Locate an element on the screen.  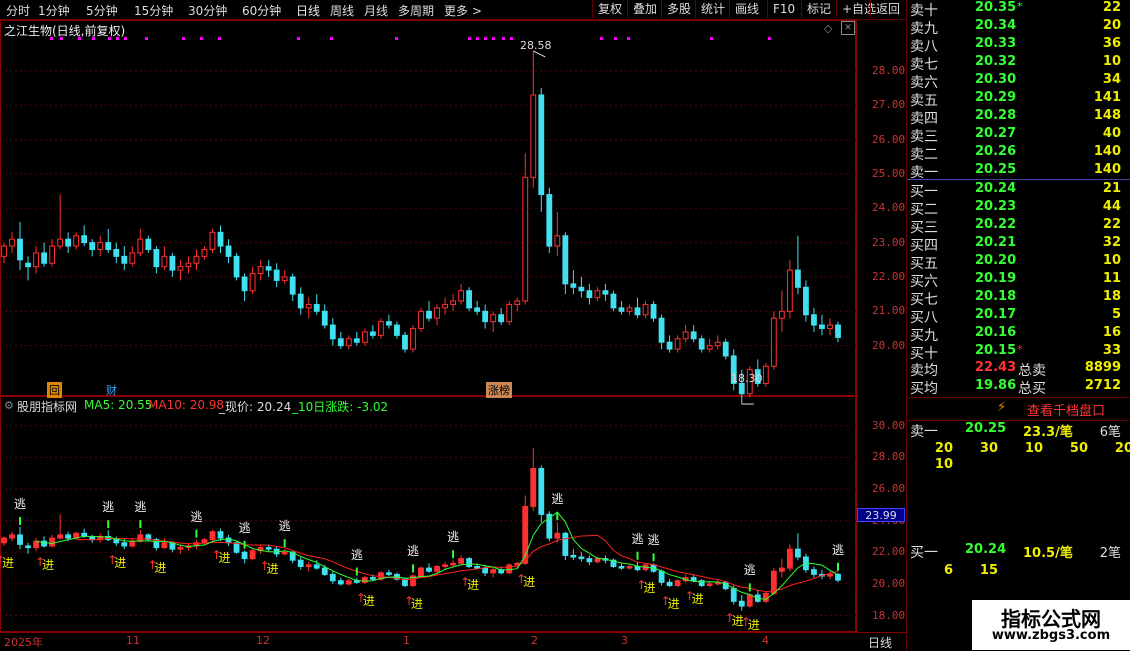
marker-top-list: 涨榜 is located at coordinates (499, 390).